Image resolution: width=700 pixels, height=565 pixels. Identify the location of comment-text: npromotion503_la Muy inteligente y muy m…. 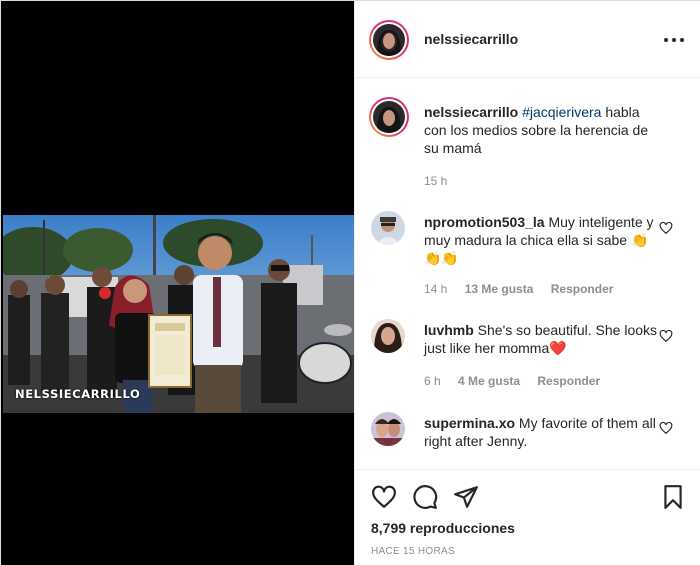
(544, 240).